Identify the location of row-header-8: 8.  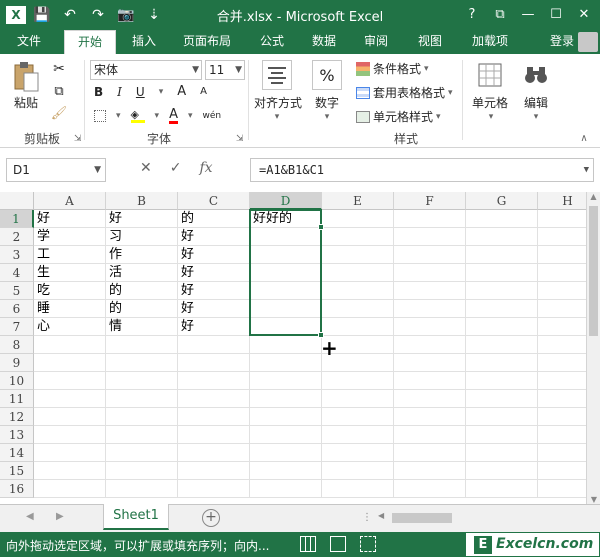
(17, 345).